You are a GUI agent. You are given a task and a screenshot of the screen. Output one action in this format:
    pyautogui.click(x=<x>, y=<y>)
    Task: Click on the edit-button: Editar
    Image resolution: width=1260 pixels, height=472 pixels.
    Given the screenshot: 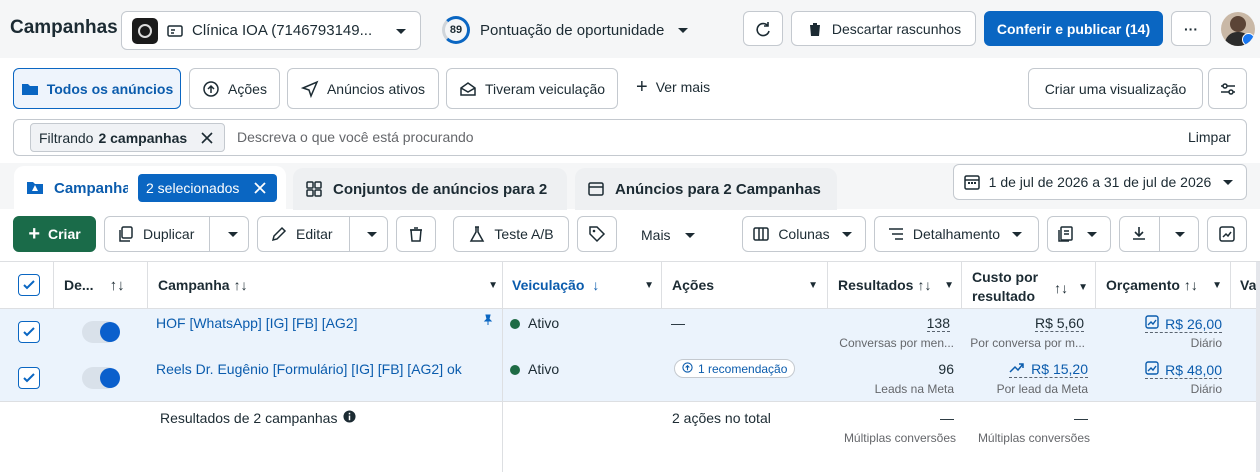 What is the action you would take?
    pyautogui.click(x=322, y=234)
    